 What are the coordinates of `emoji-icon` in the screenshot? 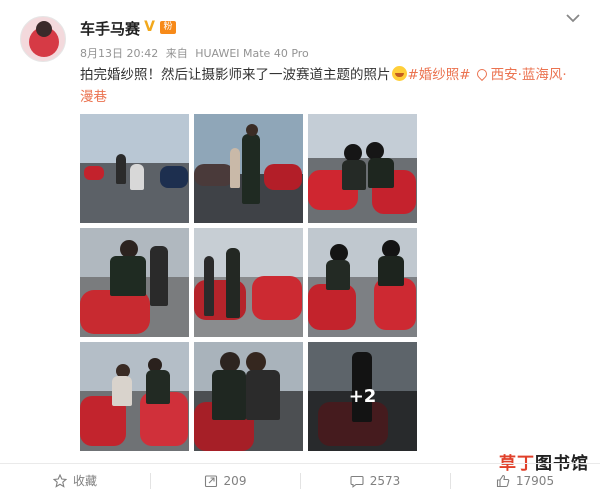 It's located at (399, 73).